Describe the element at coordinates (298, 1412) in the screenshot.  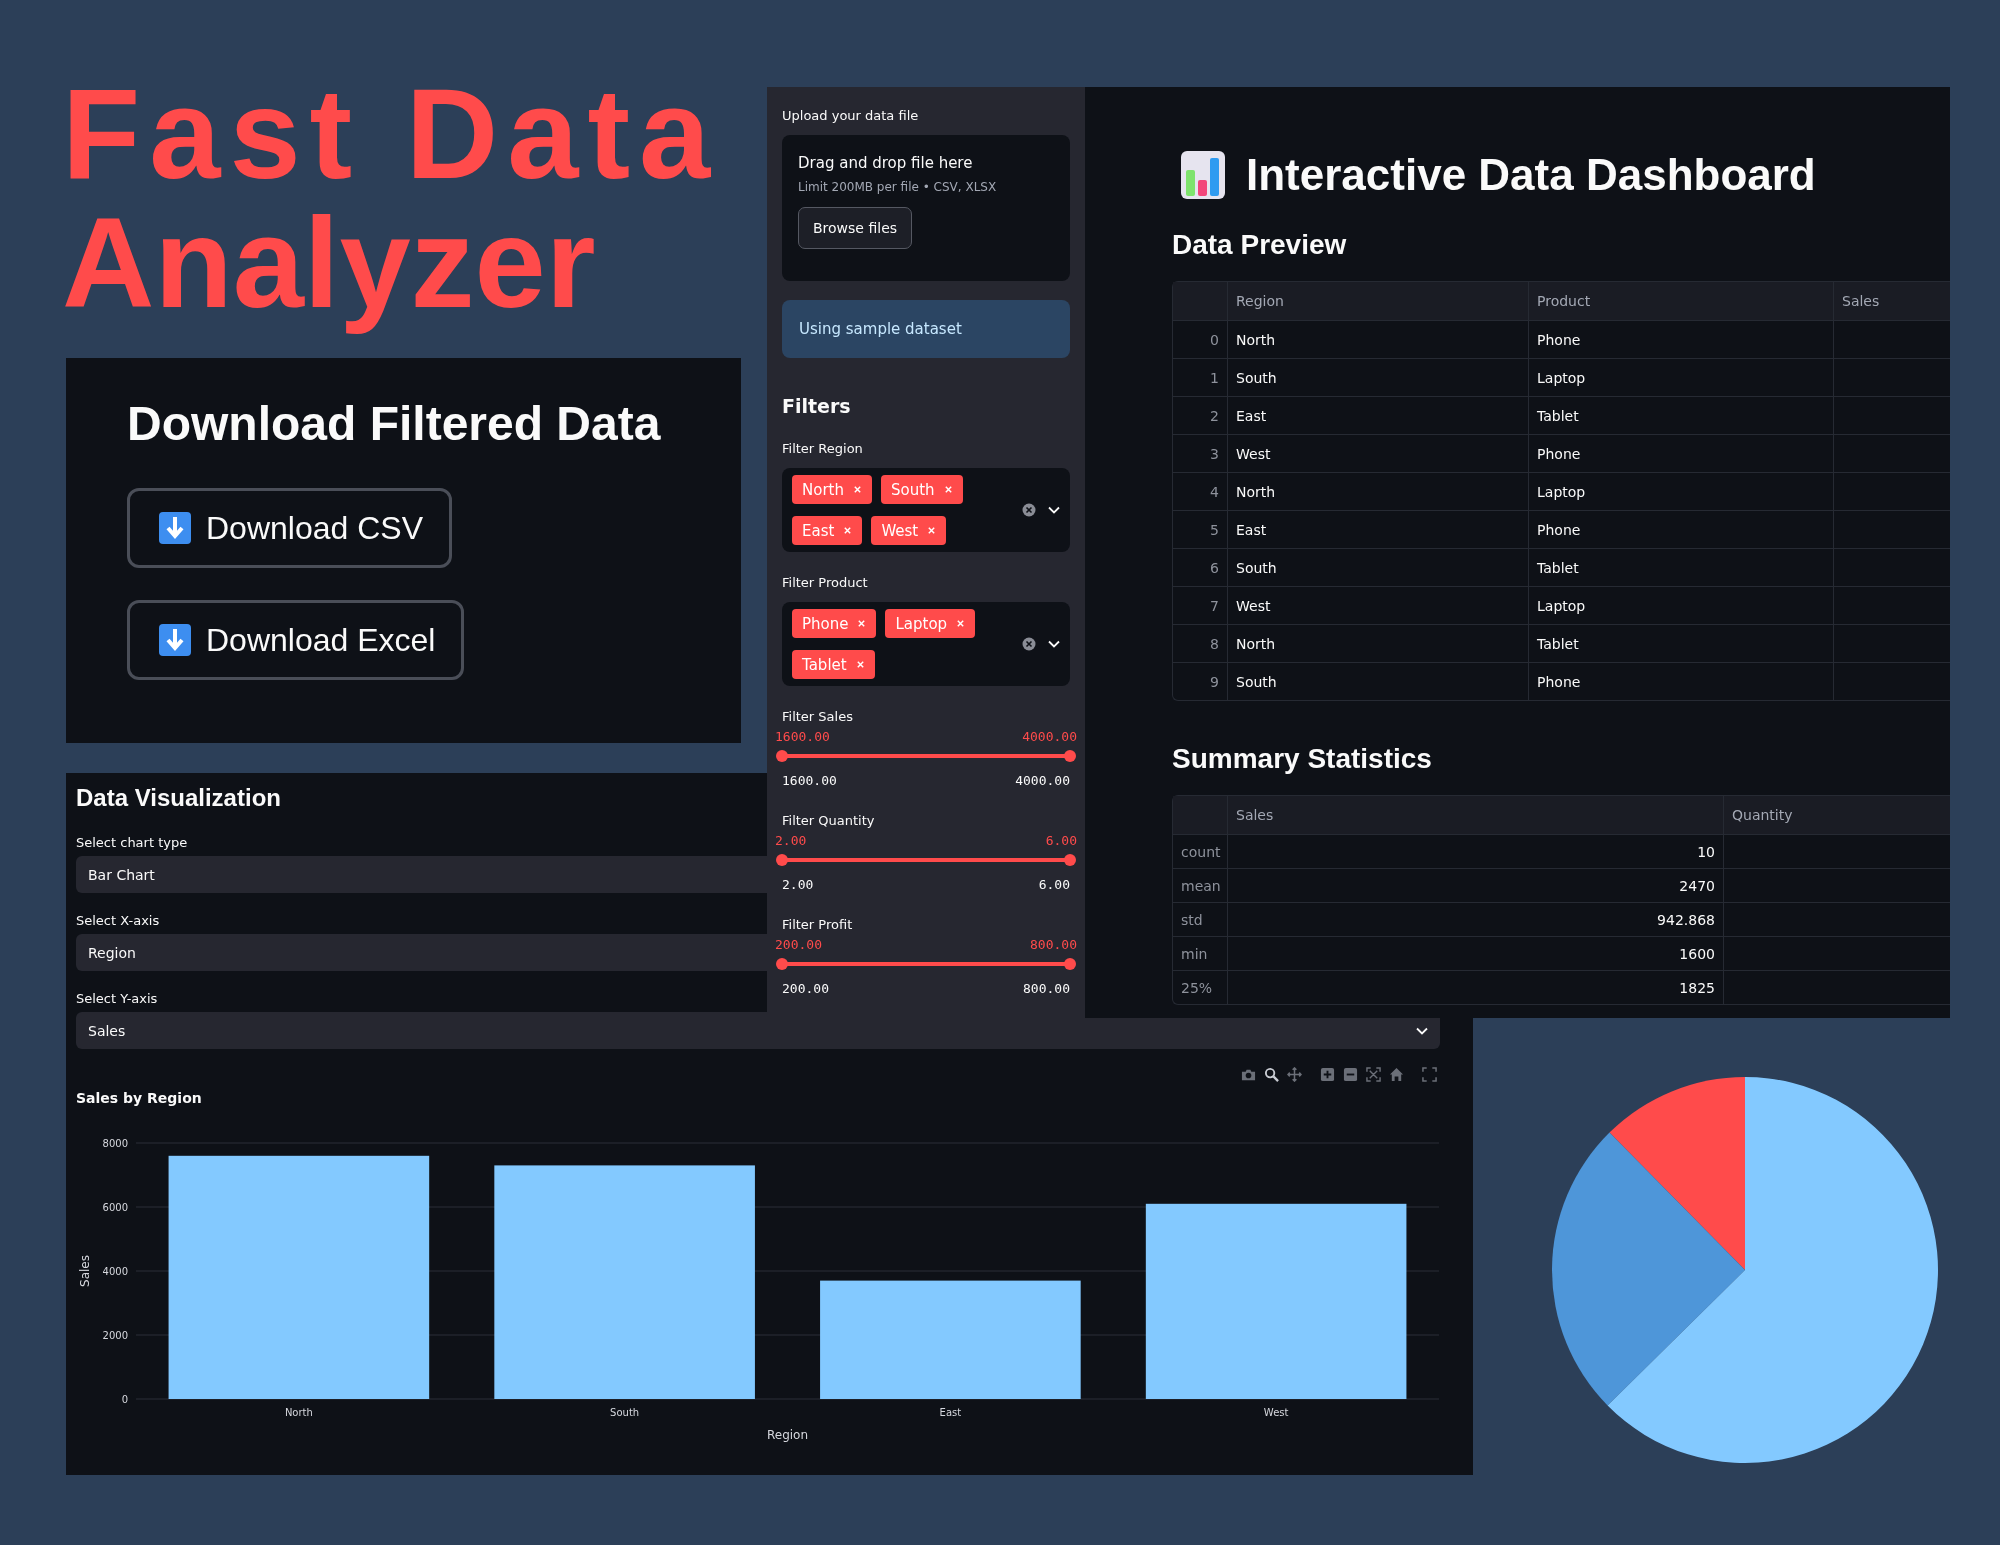
I see `x-tick-label: North` at that location.